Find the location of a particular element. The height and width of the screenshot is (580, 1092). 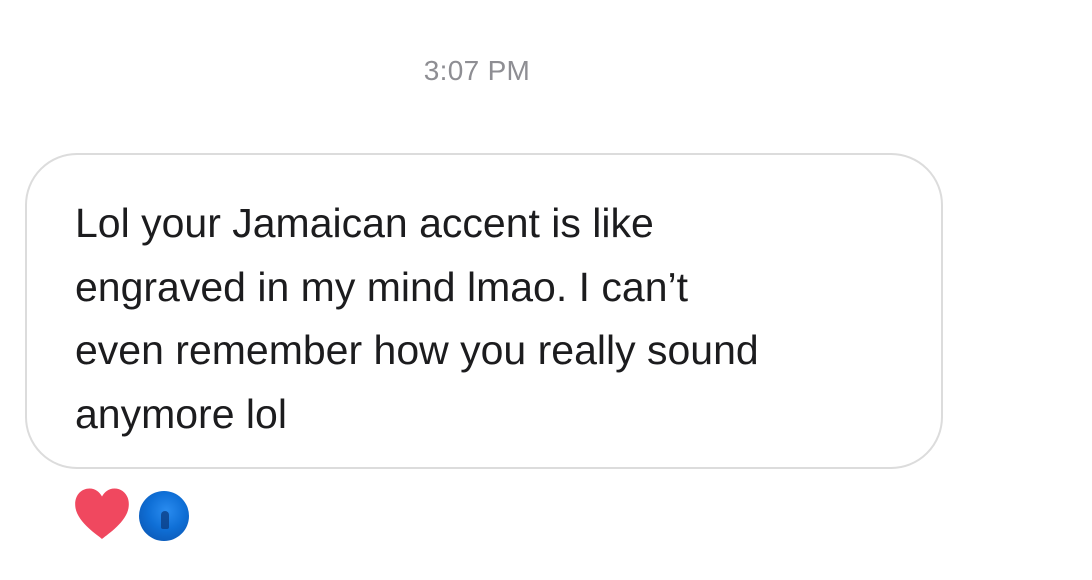

avatar-photo is located at coordinates (165, 520).